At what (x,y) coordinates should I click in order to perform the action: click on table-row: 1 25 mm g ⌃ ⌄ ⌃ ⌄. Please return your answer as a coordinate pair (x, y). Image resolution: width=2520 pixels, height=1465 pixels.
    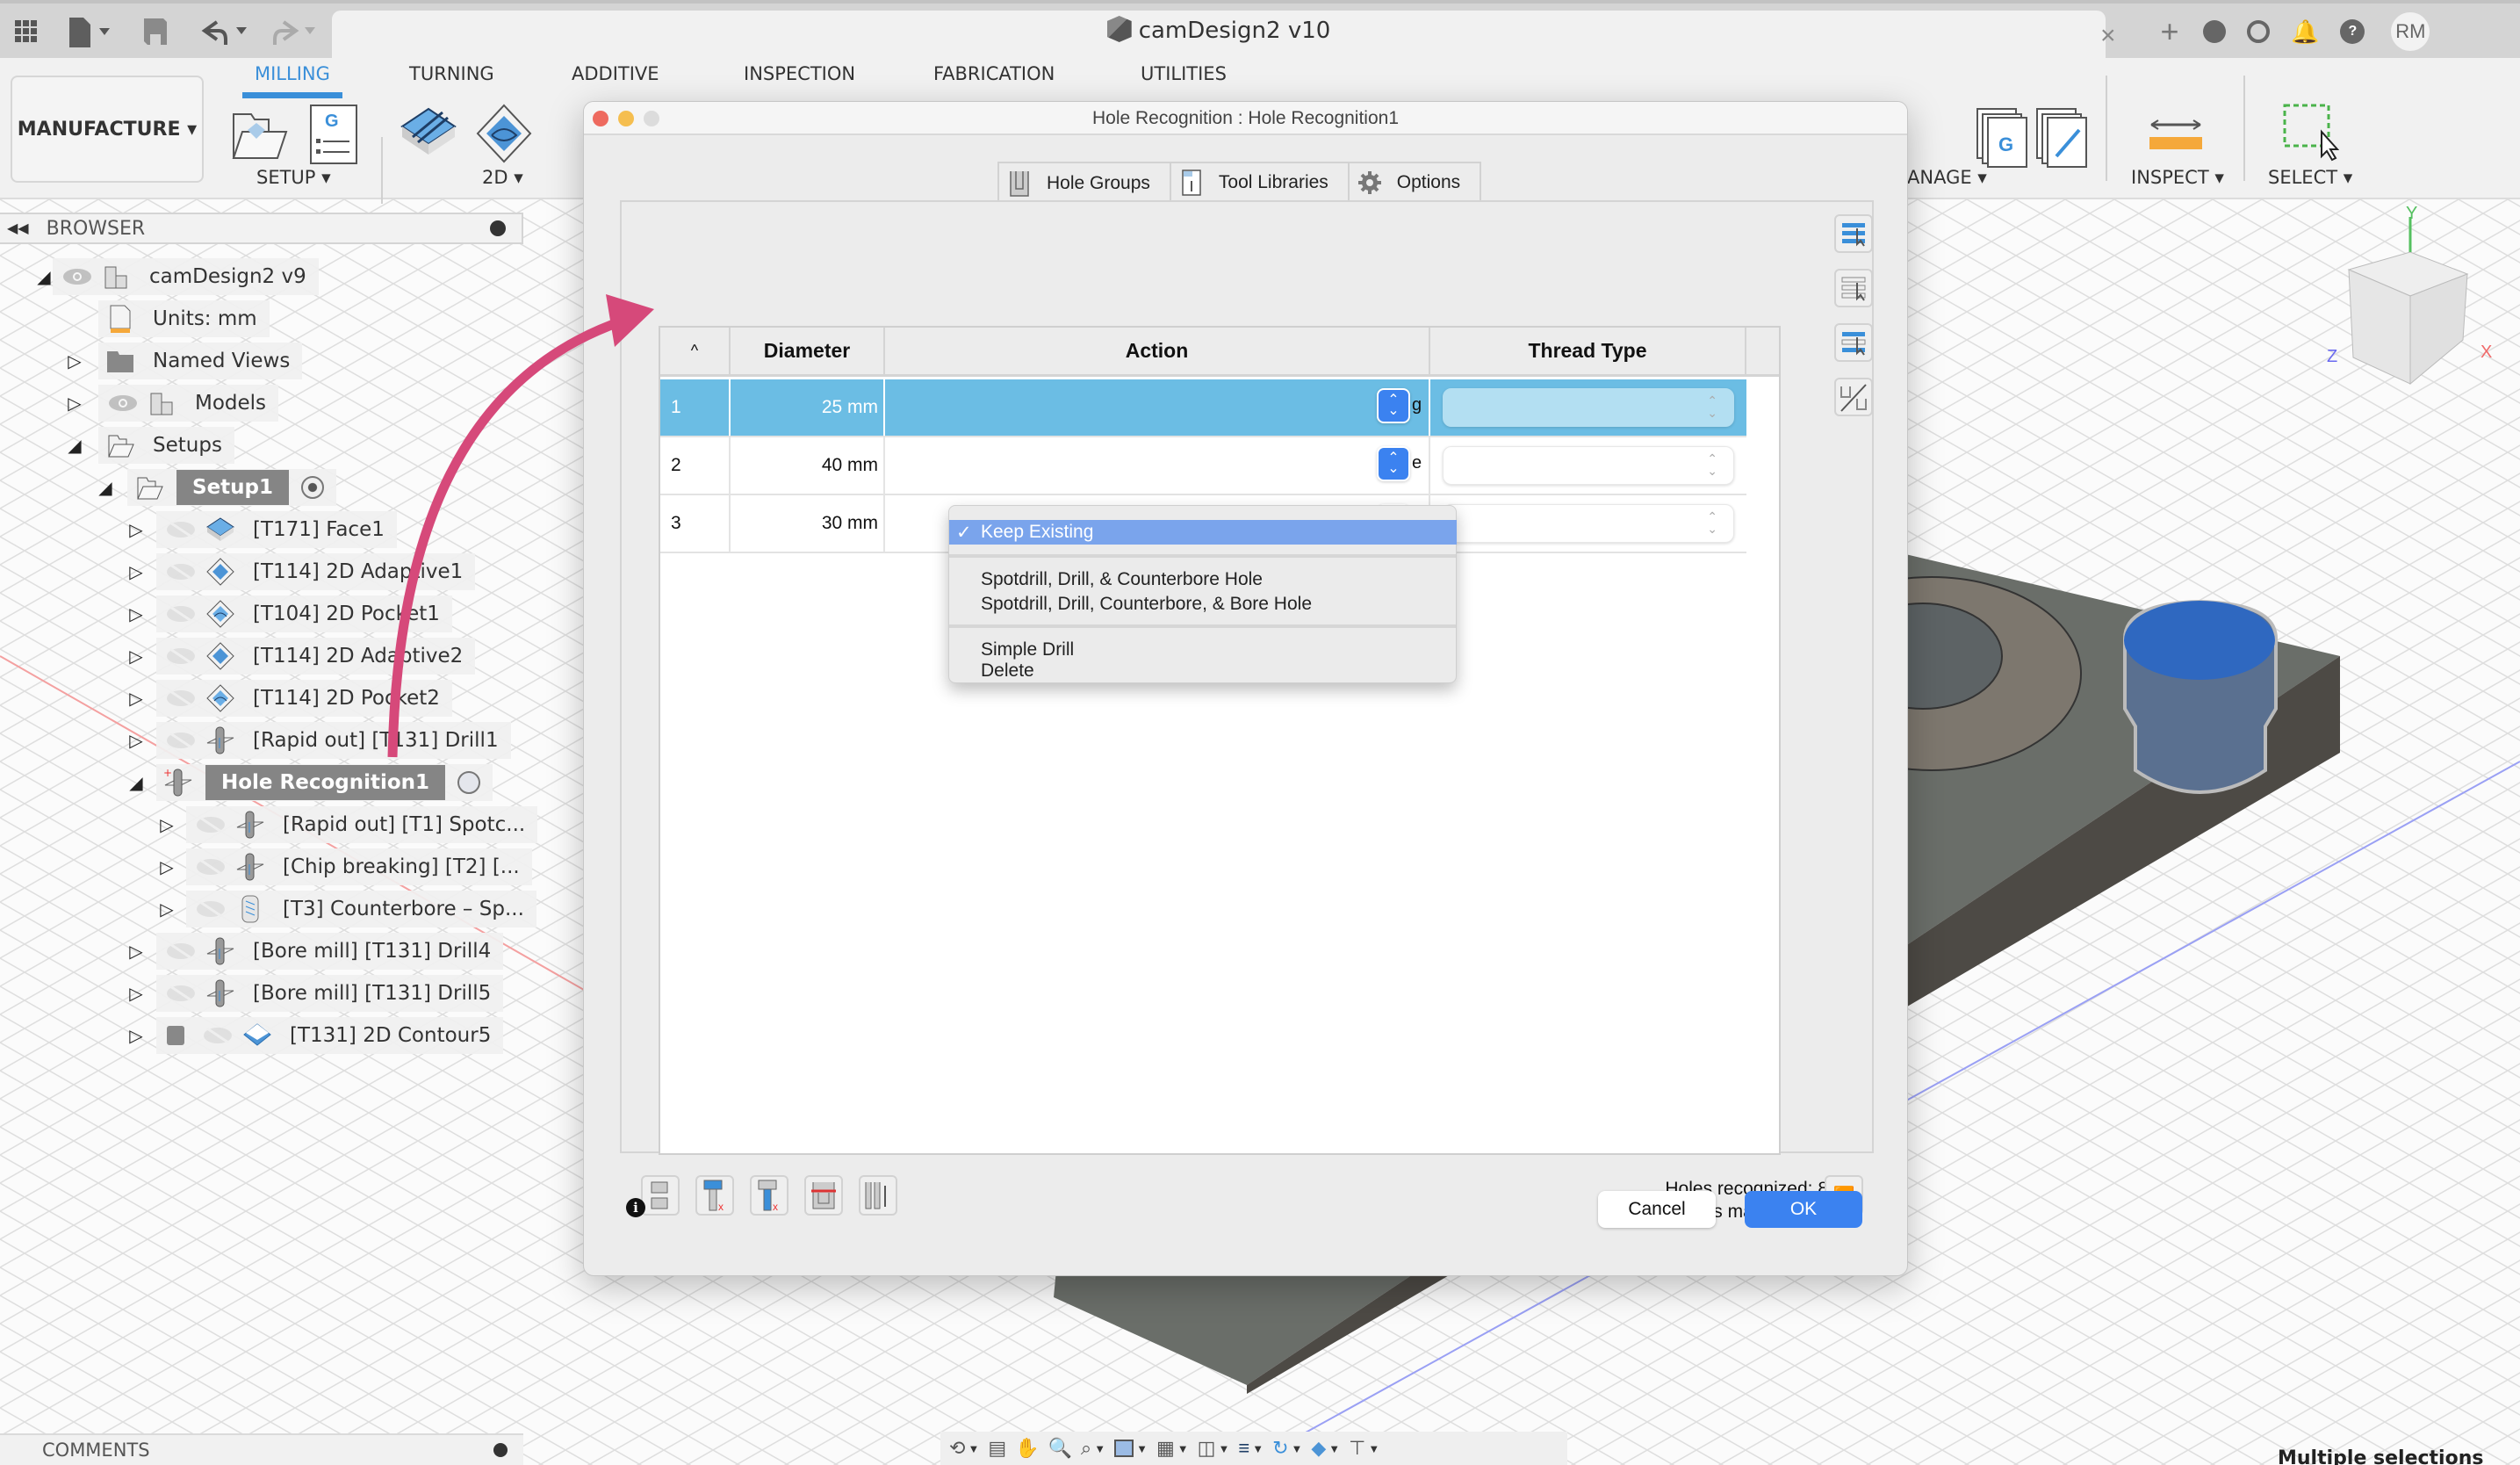
    Looking at the image, I should click on (1203, 408).